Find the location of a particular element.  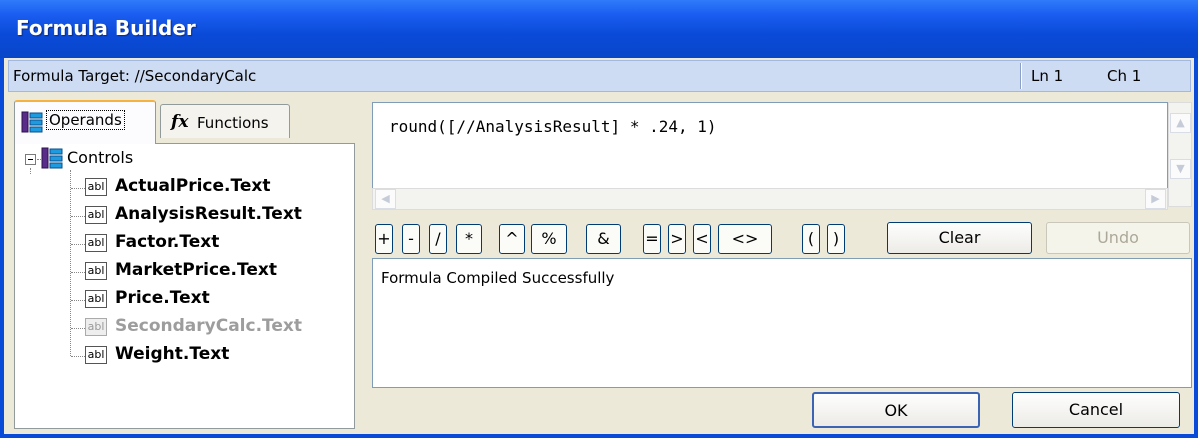

title-bar: Formula Builder is located at coordinates (599, 29).